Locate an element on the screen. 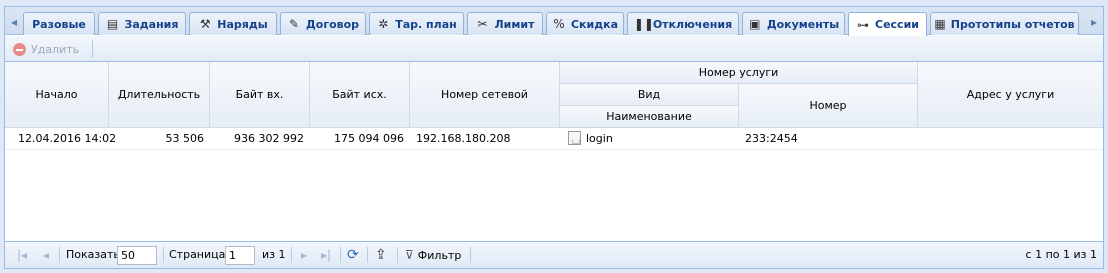 This screenshot has width=1108, height=273. delete-icon is located at coordinates (19, 49).